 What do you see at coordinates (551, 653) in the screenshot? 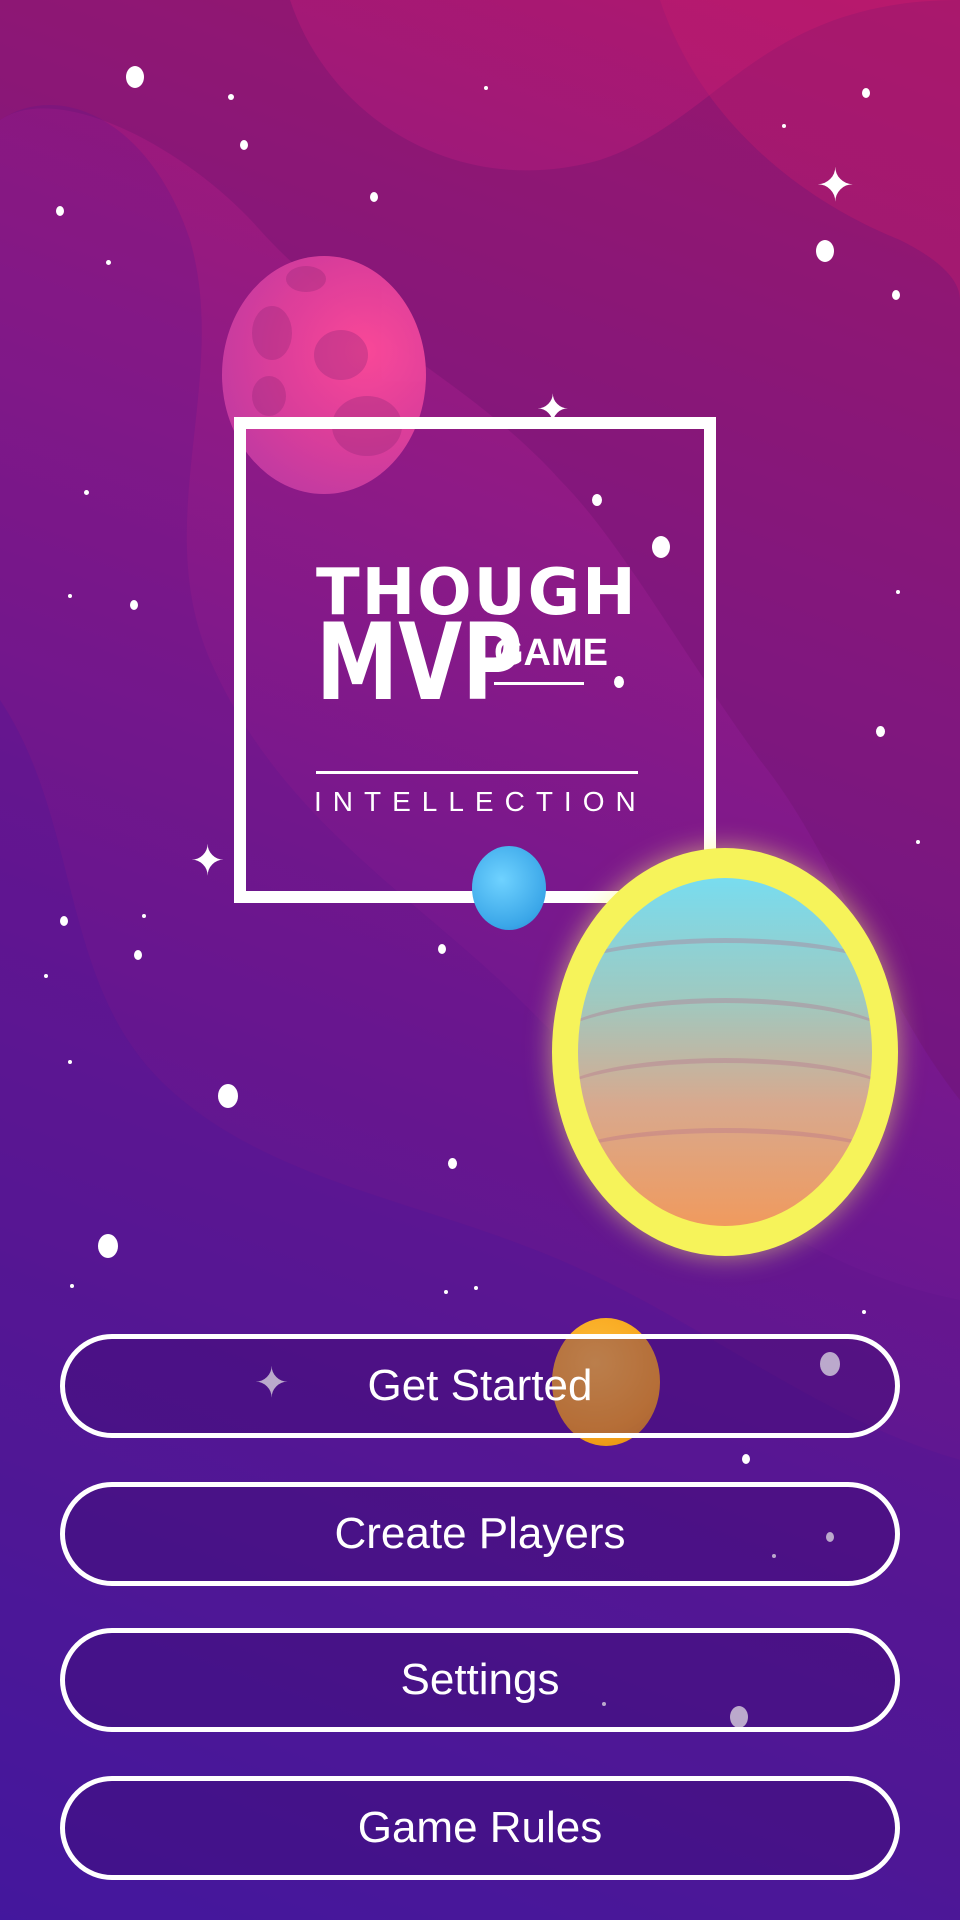
I see `logo-title-sub: GAME` at bounding box center [551, 653].